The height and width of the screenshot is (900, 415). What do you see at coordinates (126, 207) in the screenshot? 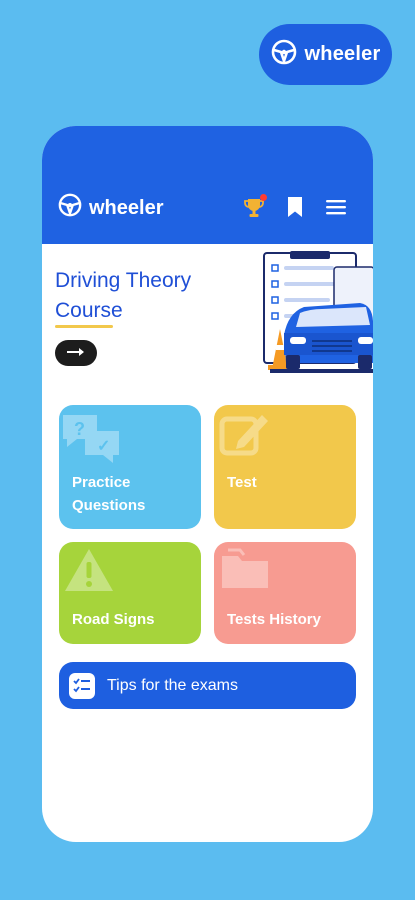
I see `app-logo-text: wheeler` at bounding box center [126, 207].